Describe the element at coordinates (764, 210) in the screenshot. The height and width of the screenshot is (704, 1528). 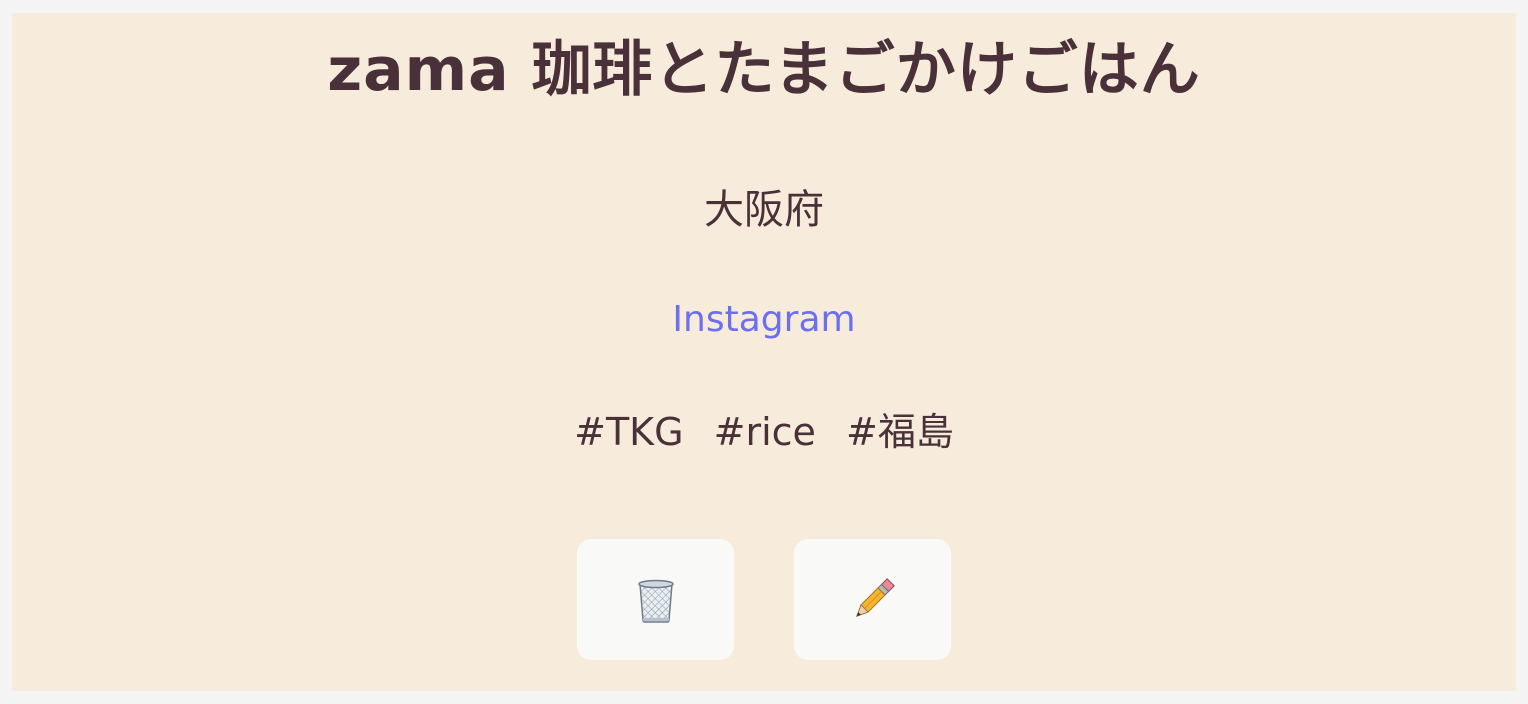
I see `prefecture-label: 大阪府` at that location.